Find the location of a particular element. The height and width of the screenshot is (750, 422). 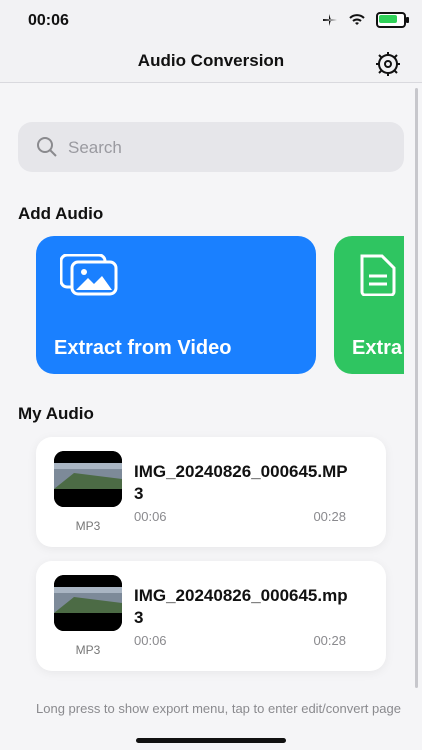

status-time: 00:06 is located at coordinates (48, 20).